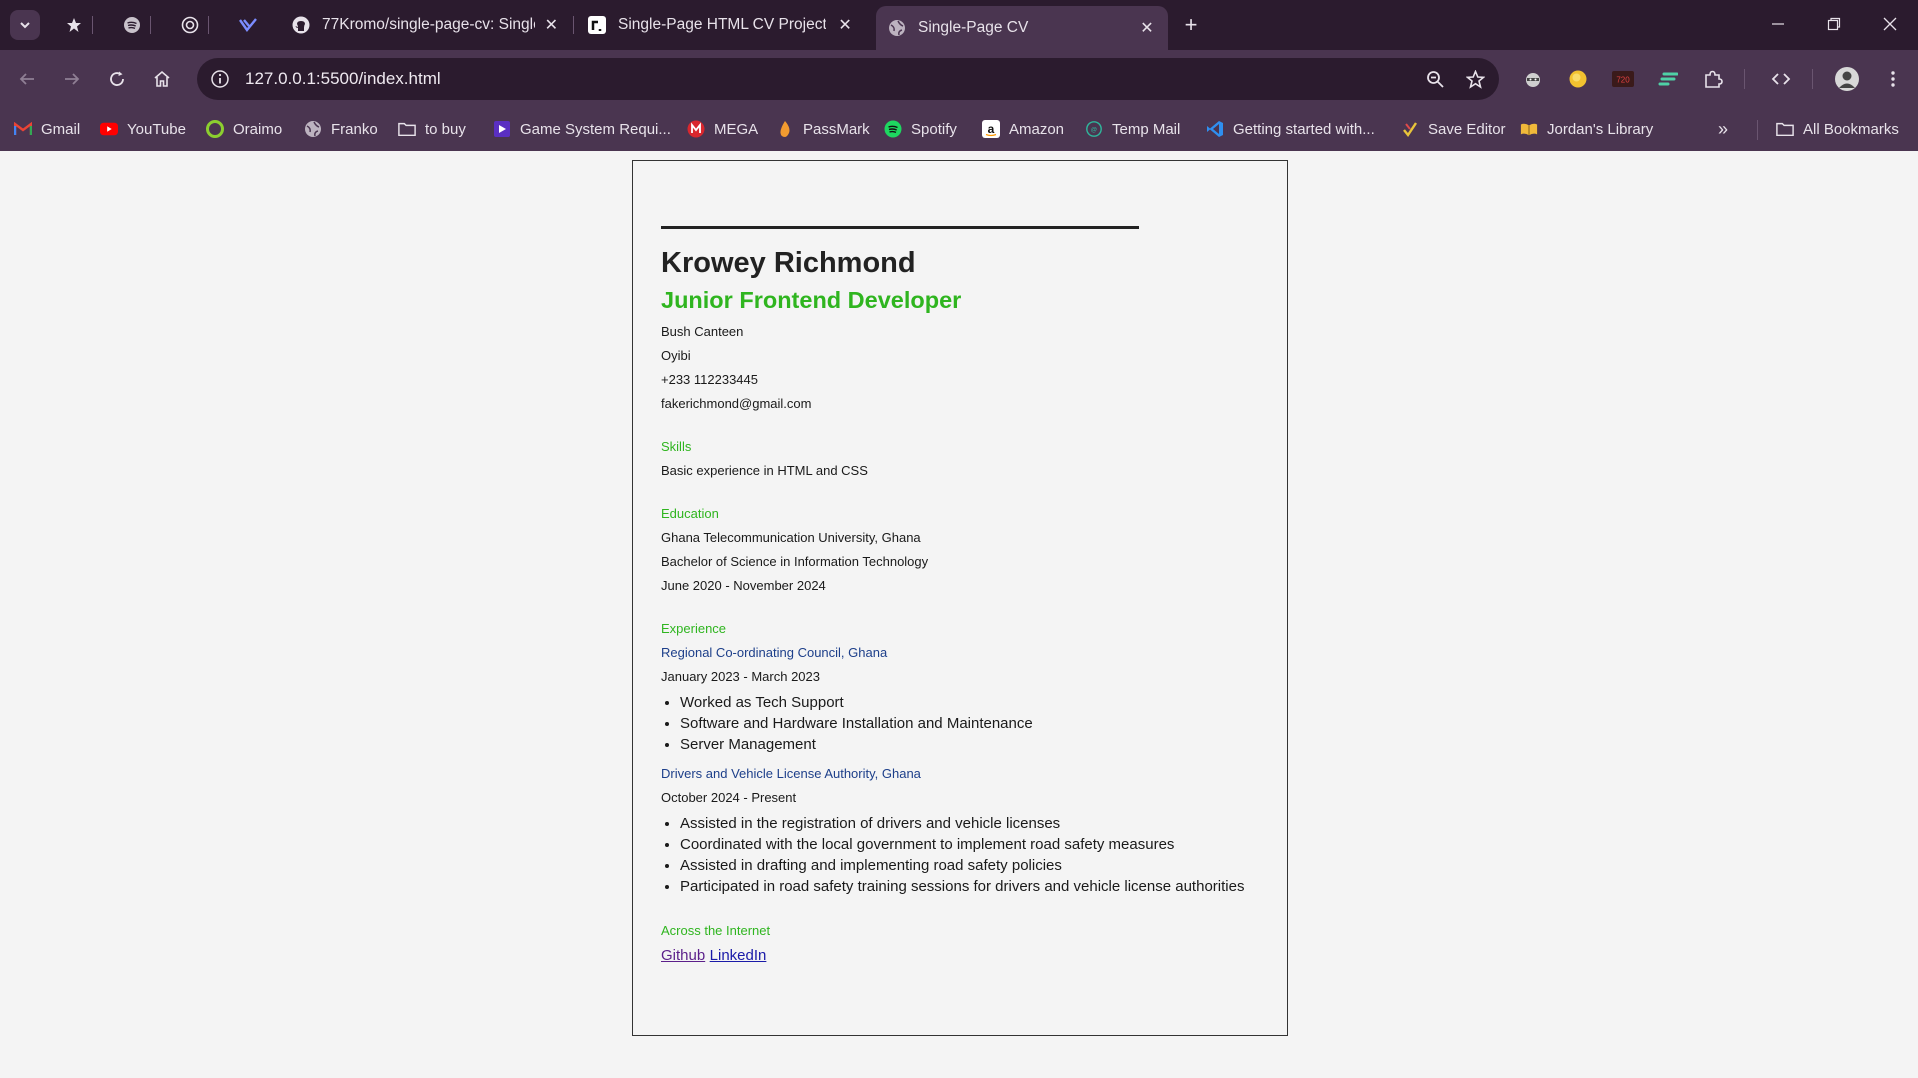 This screenshot has width=1918, height=1078. Describe the element at coordinates (1744, 79) in the screenshot. I see `toolbar-separator` at that location.